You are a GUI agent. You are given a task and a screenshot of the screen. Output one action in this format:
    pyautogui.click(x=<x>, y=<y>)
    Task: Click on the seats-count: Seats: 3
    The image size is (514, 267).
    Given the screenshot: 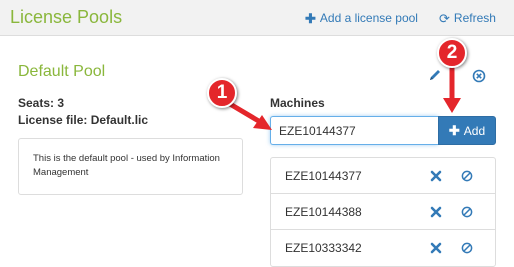 What is the action you would take?
    pyautogui.click(x=41, y=103)
    